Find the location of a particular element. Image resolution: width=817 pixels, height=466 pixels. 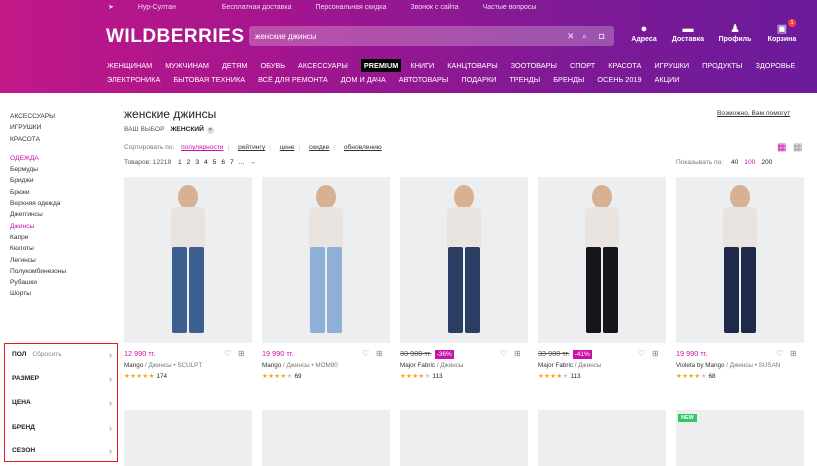

cart-button: ▣ 1 Корзина is located at coordinates (782, 31).